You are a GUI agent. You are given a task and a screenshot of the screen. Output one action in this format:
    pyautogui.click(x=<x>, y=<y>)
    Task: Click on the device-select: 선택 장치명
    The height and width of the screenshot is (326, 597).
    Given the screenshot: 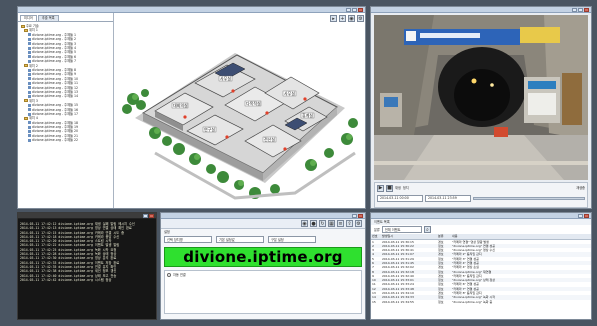 What is the action you would take?
    pyautogui.click(x=188, y=240)
    